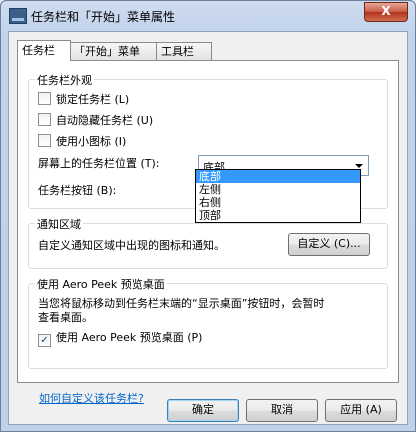  What do you see at coordinates (361, 410) in the screenshot?
I see `apply-button: 应用 (A)` at bounding box center [361, 410].